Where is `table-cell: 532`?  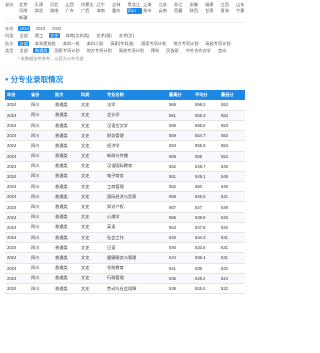
table-cell: 532 is located at coordinates (232, 268).